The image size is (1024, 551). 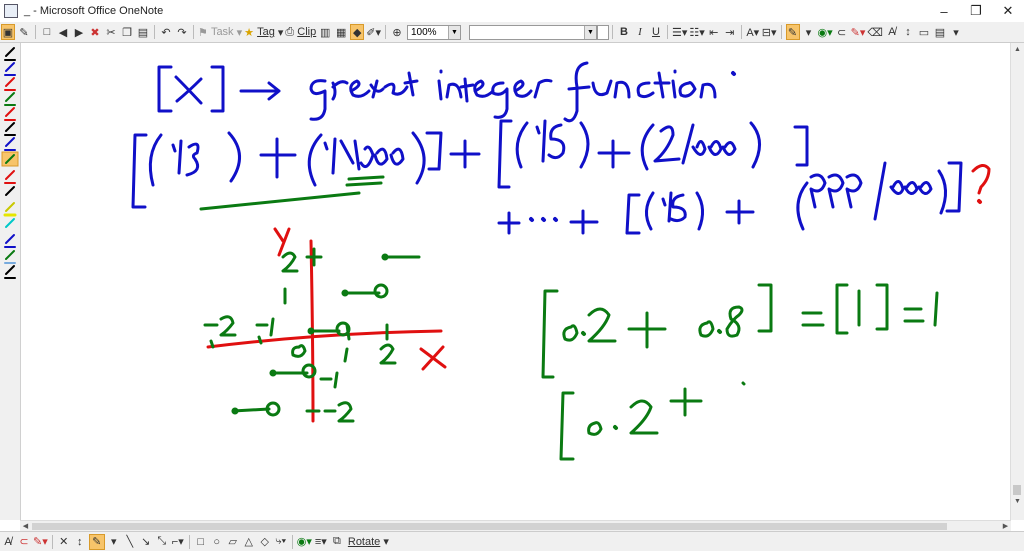 I want to click on task-label: Task, so click(x=222, y=32).